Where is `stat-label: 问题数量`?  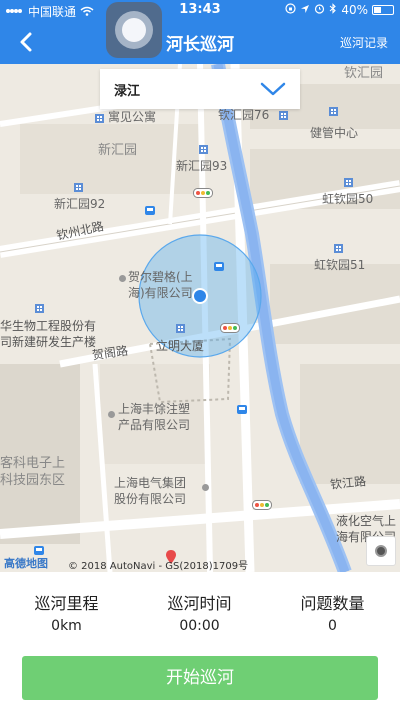 stat-label: 问题数量 is located at coordinates (332, 603).